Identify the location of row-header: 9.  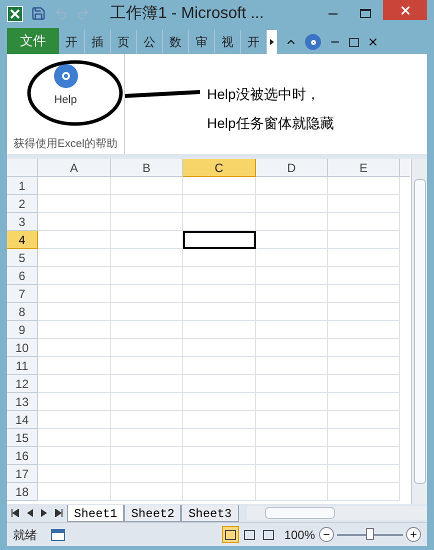
(22, 330).